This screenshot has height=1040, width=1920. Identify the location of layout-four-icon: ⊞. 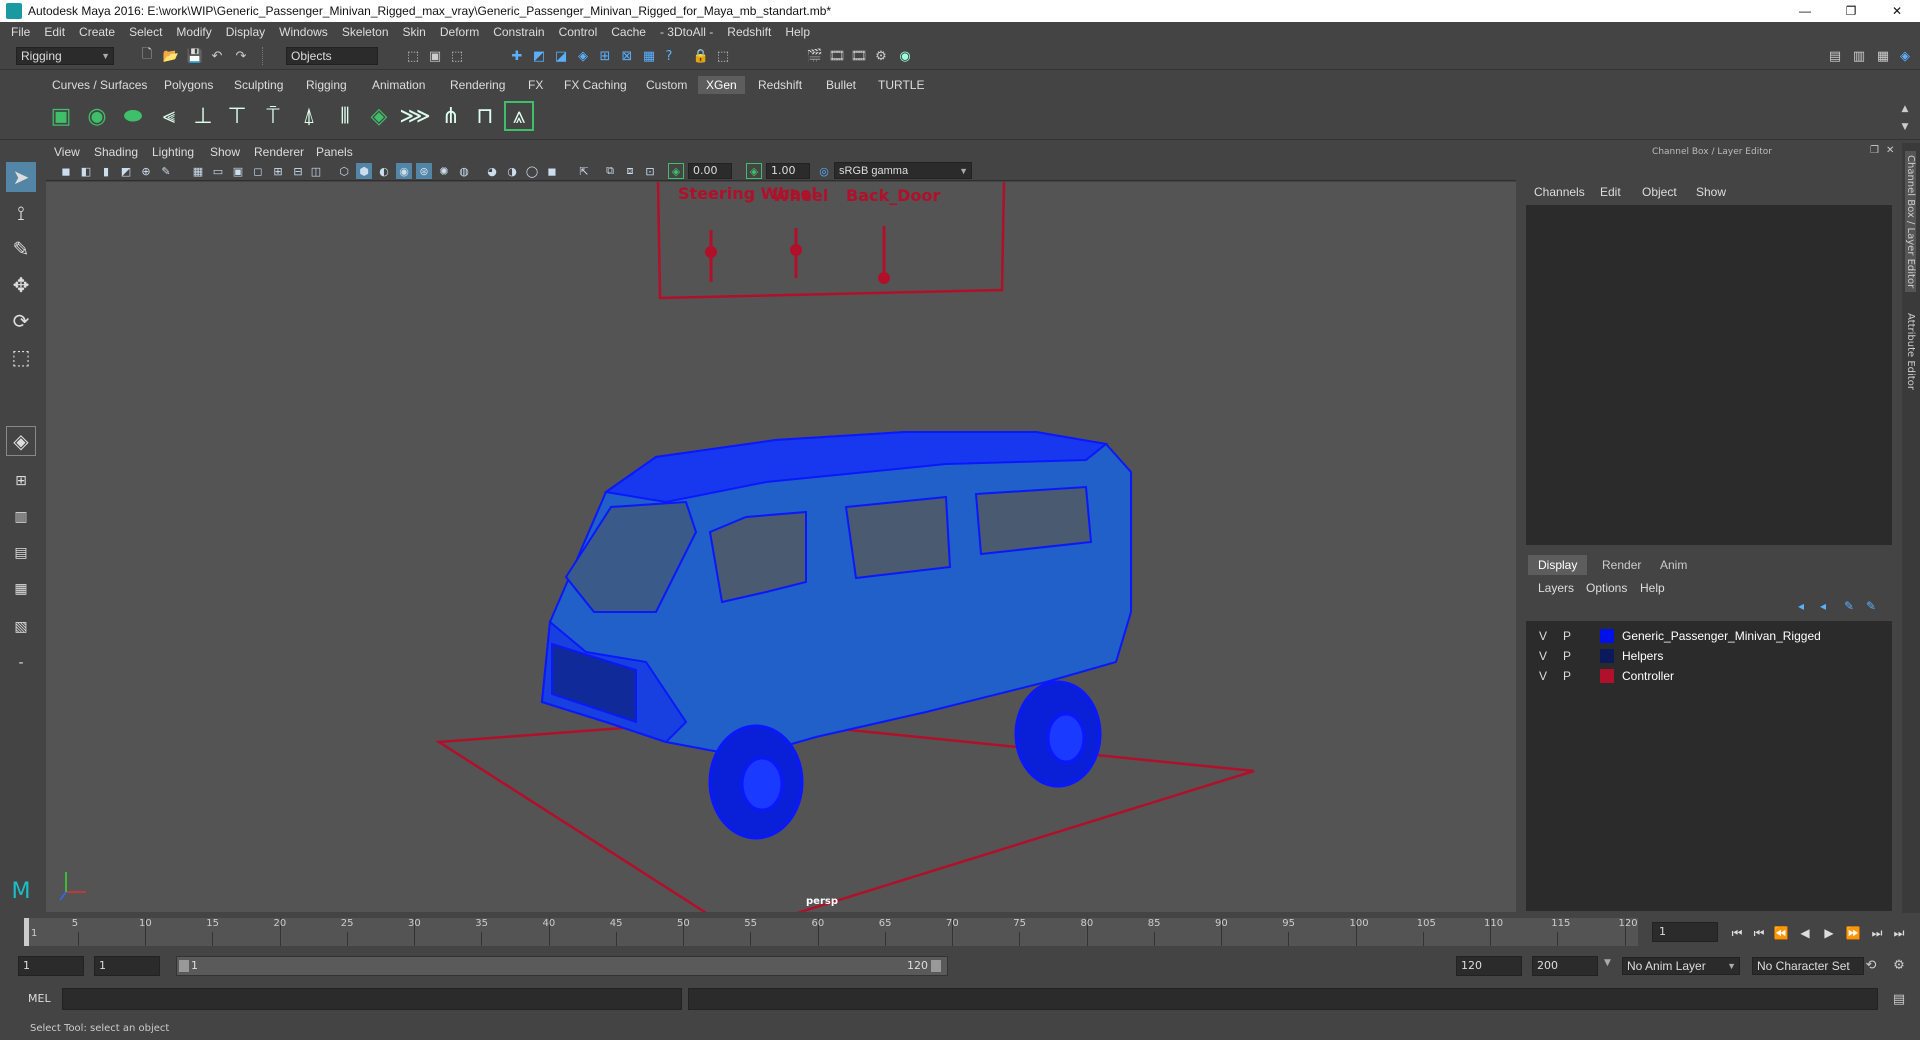
(21, 481).